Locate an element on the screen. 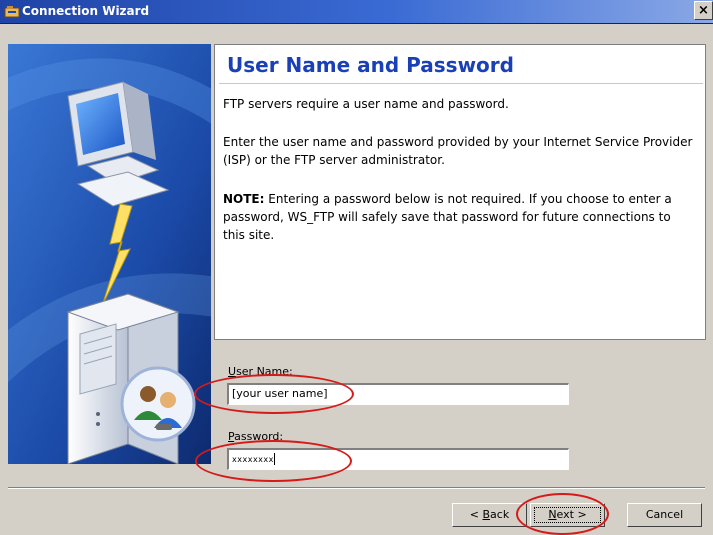  password-label: Password: is located at coordinates (255, 436).